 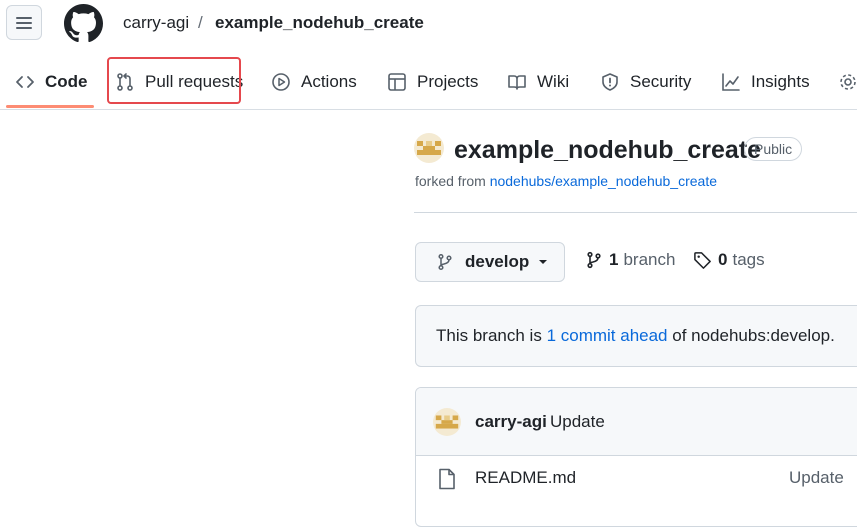 What do you see at coordinates (448, 81) in the screenshot?
I see `tab-projects-label: Projects` at bounding box center [448, 81].